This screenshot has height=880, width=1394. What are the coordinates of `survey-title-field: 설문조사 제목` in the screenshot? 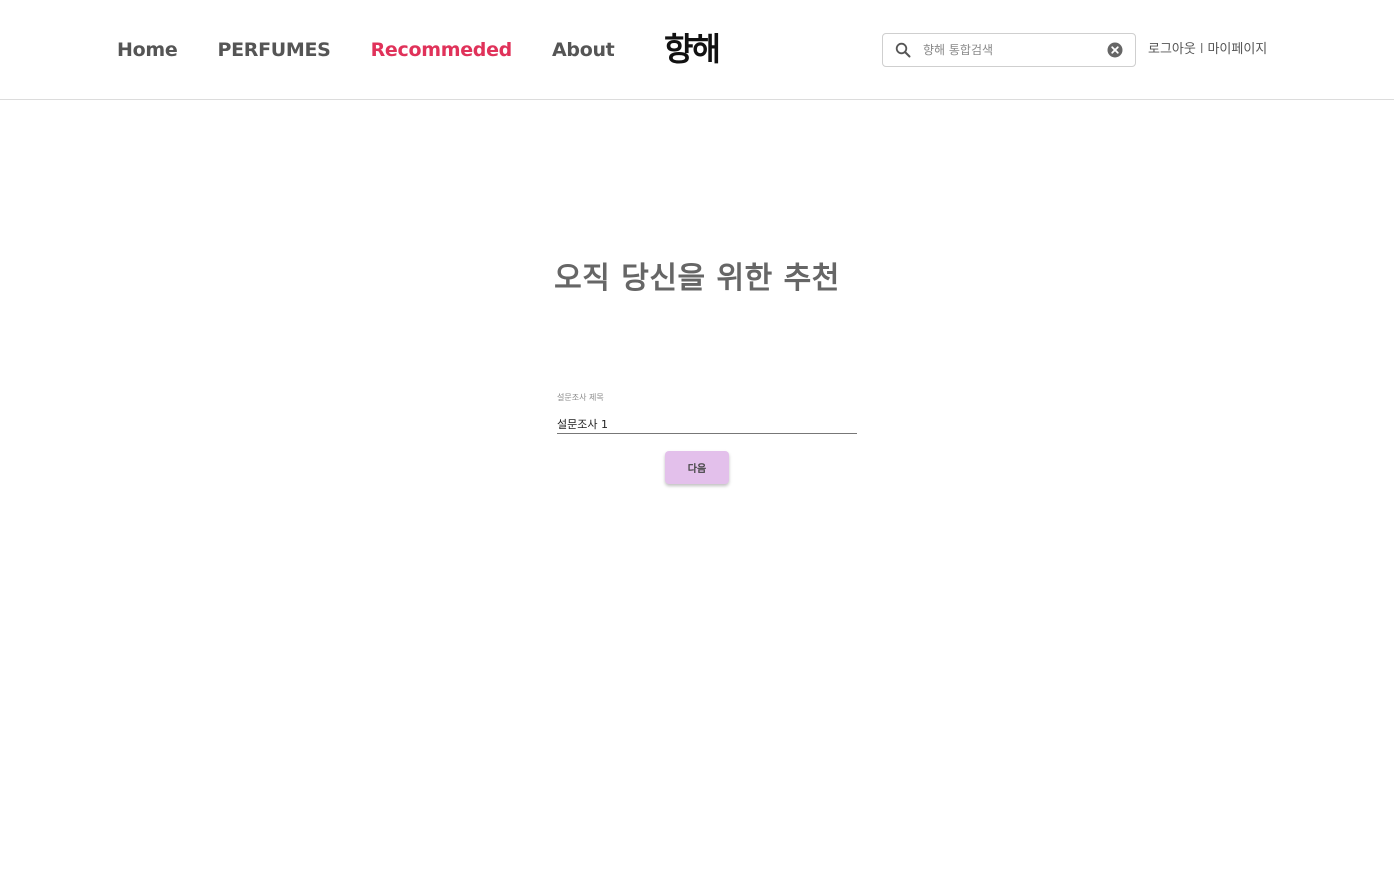 It's located at (707, 413).